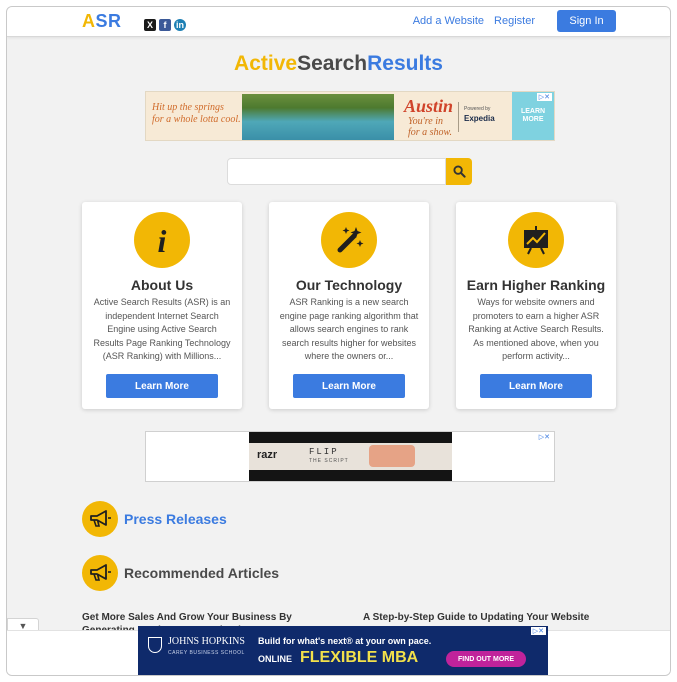  I want to click on svg-text: i, so click(162, 240).